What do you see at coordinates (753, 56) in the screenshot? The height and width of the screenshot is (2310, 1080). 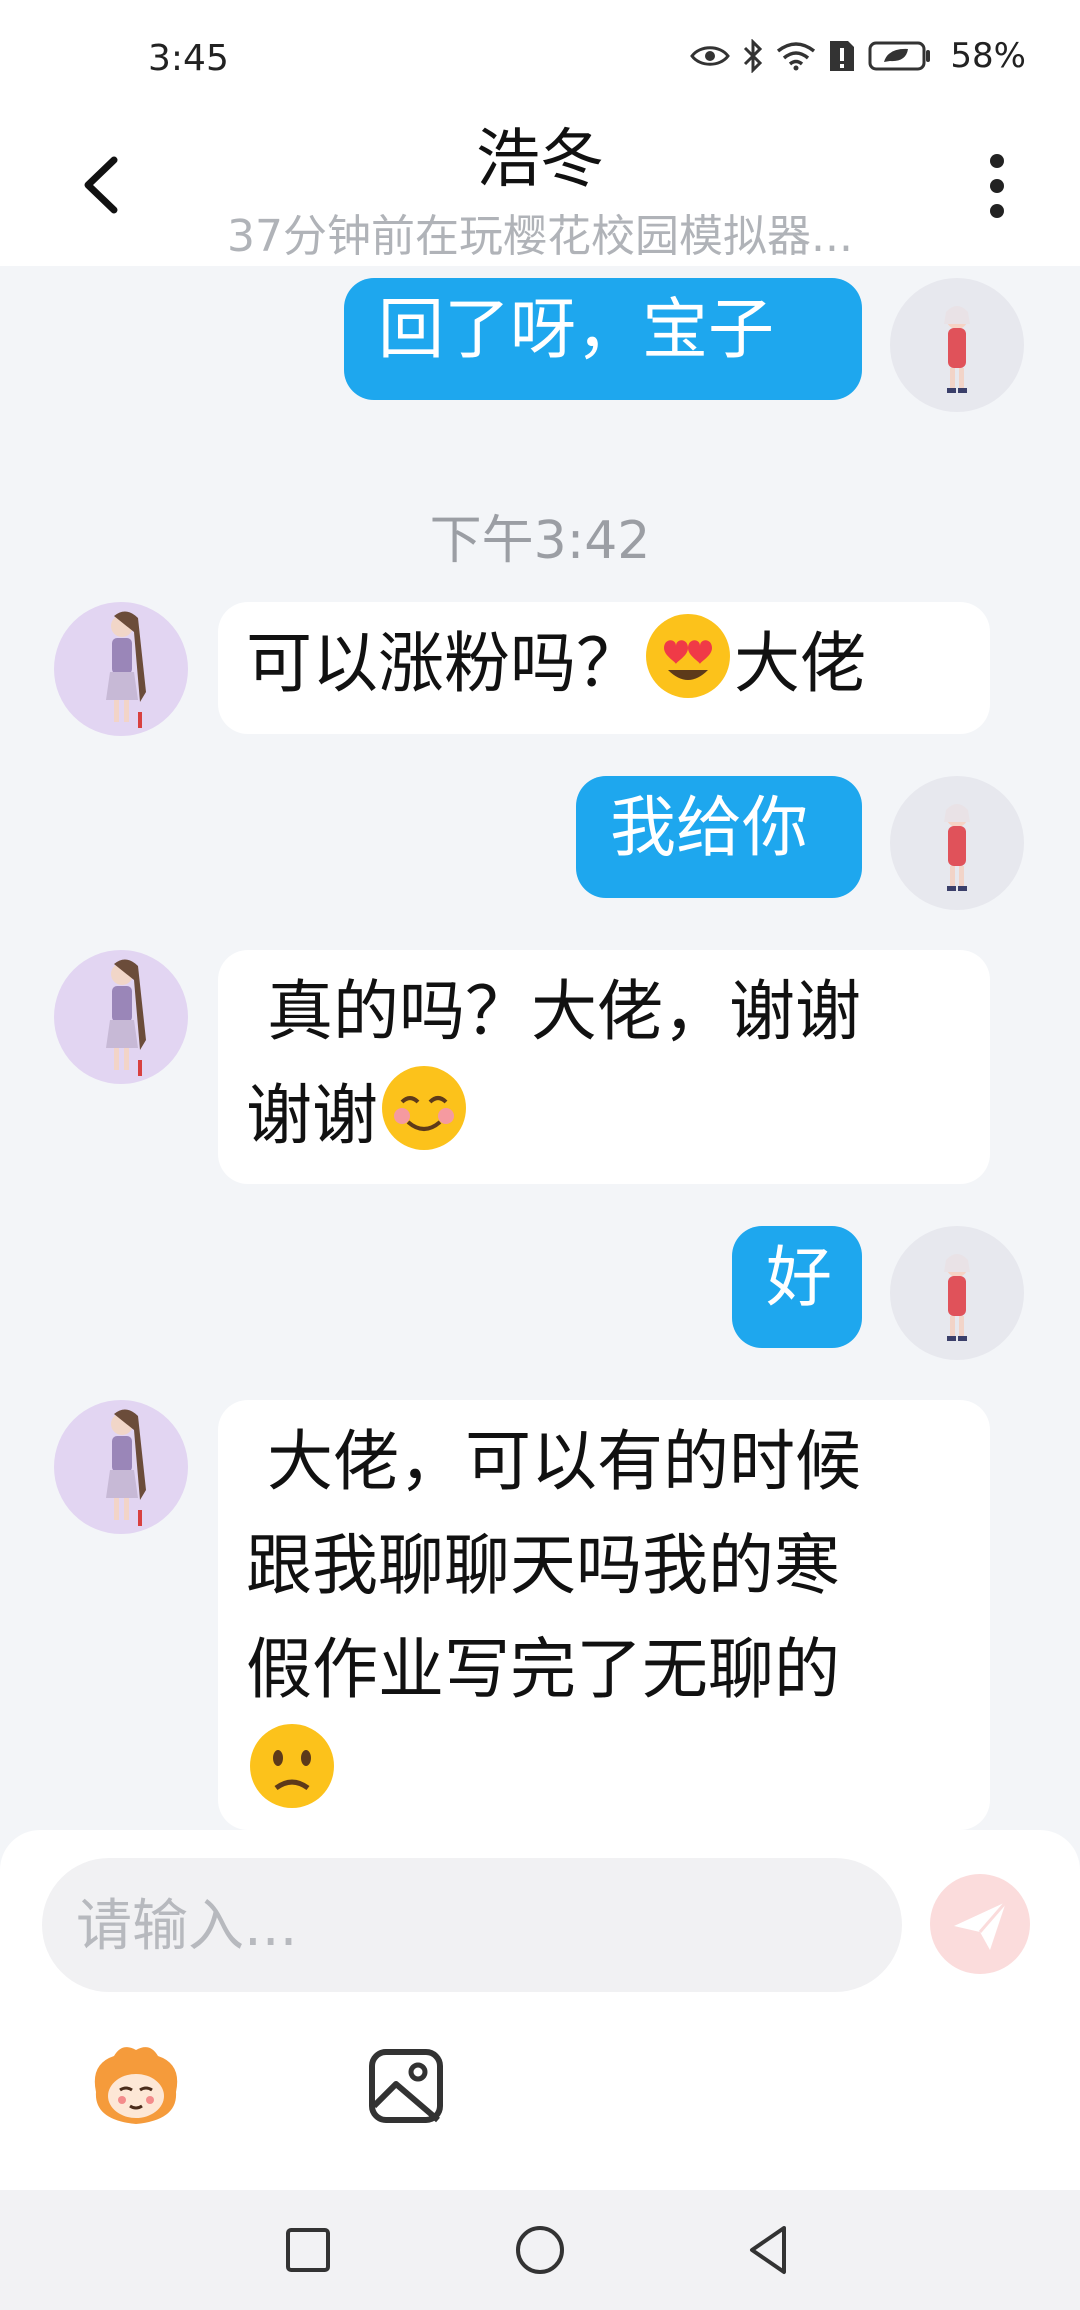 I see `bluetooth-icon` at bounding box center [753, 56].